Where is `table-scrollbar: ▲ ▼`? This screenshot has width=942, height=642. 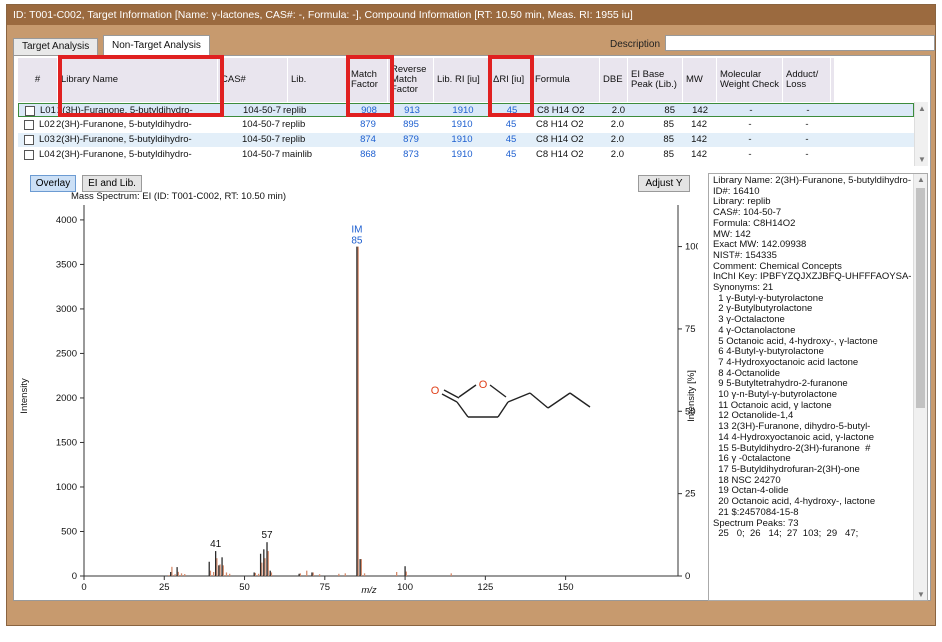
table-scrollbar: ▲ ▼ is located at coordinates (921, 134).